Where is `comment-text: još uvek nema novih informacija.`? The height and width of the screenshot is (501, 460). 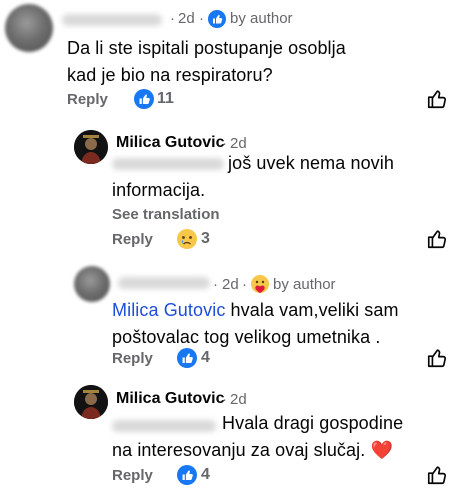 comment-text: još uvek nema novih informacija. is located at coordinates (262, 177).